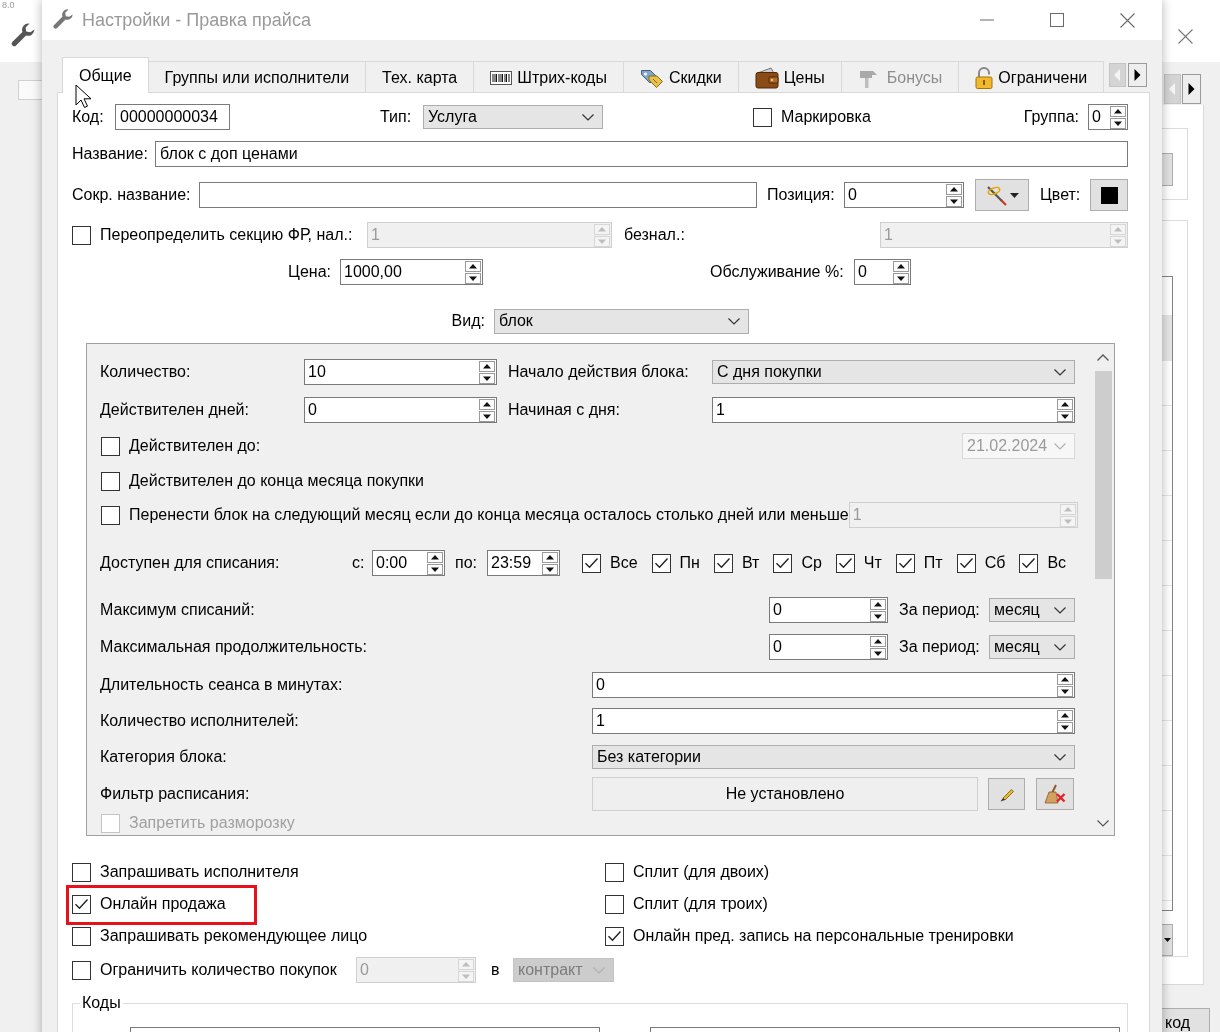 Image resolution: width=1220 pixels, height=1032 pixels. Describe the element at coordinates (221, 685) in the screenshot. I see `session-length-label: Длительность сеанса в минутах:` at that location.